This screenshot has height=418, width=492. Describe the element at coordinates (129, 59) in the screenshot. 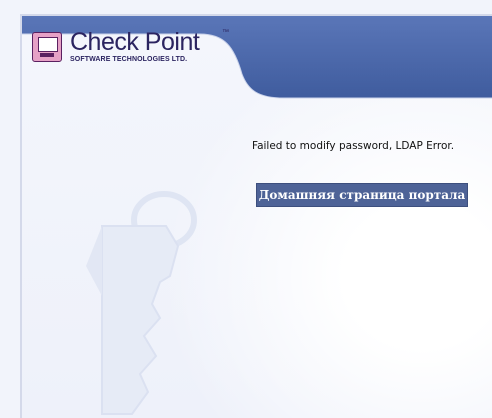

I see `logo-subtitle: SOFTWARE TECHNOLOGIES LTD.` at that location.